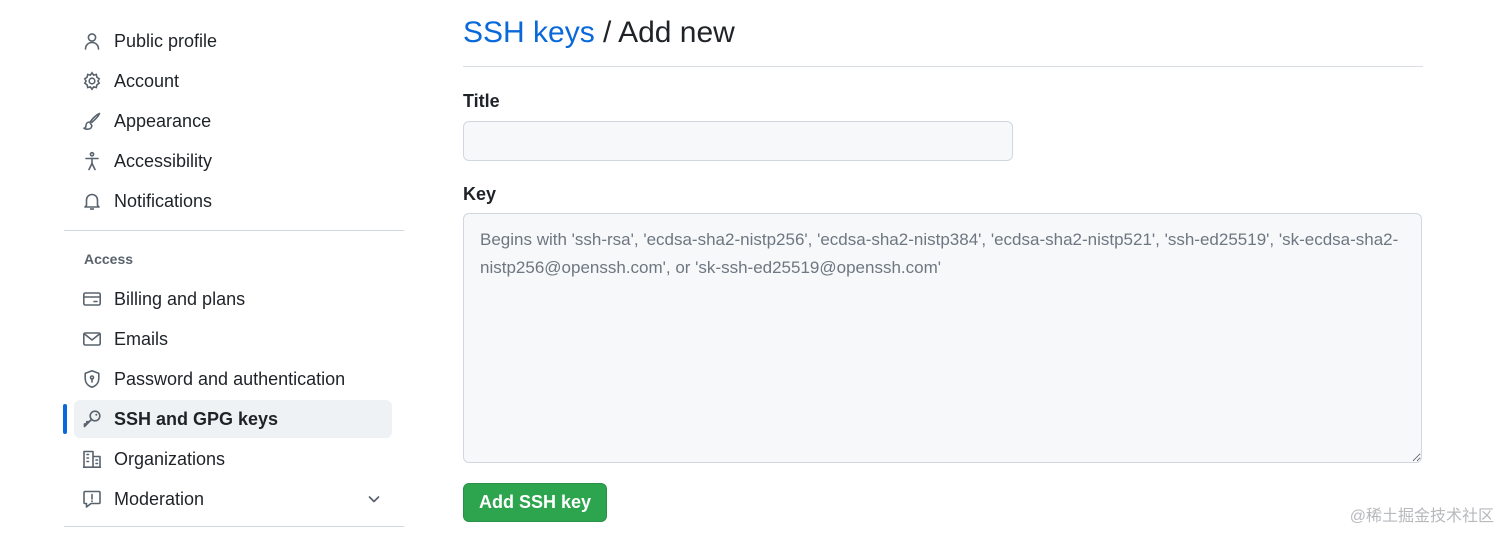  Describe the element at coordinates (92, 121) in the screenshot. I see `paintbrush-icon` at that location.